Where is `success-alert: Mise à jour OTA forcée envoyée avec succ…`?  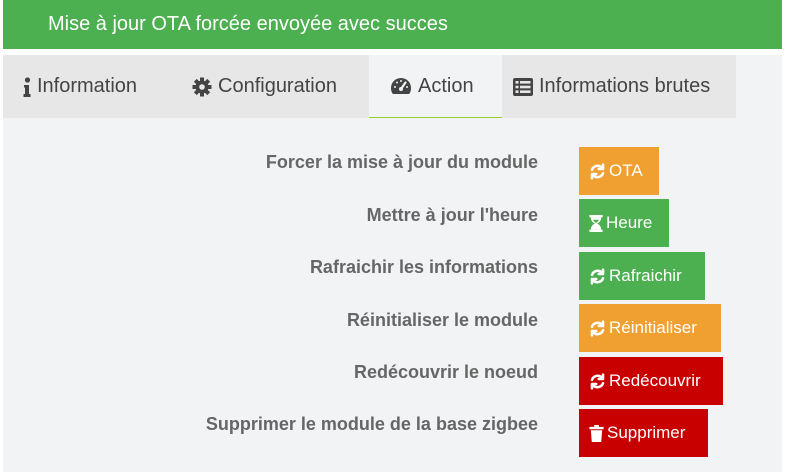
success-alert: Mise à jour OTA forcée envoyée avec succ… is located at coordinates (392, 24).